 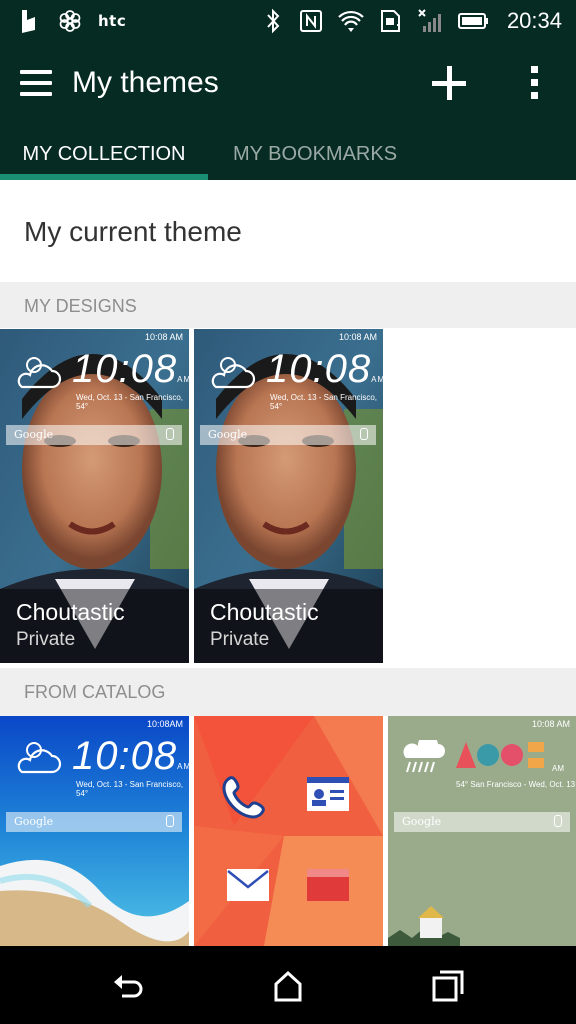 I want to click on bluetooth-icon, so click(x=273, y=21).